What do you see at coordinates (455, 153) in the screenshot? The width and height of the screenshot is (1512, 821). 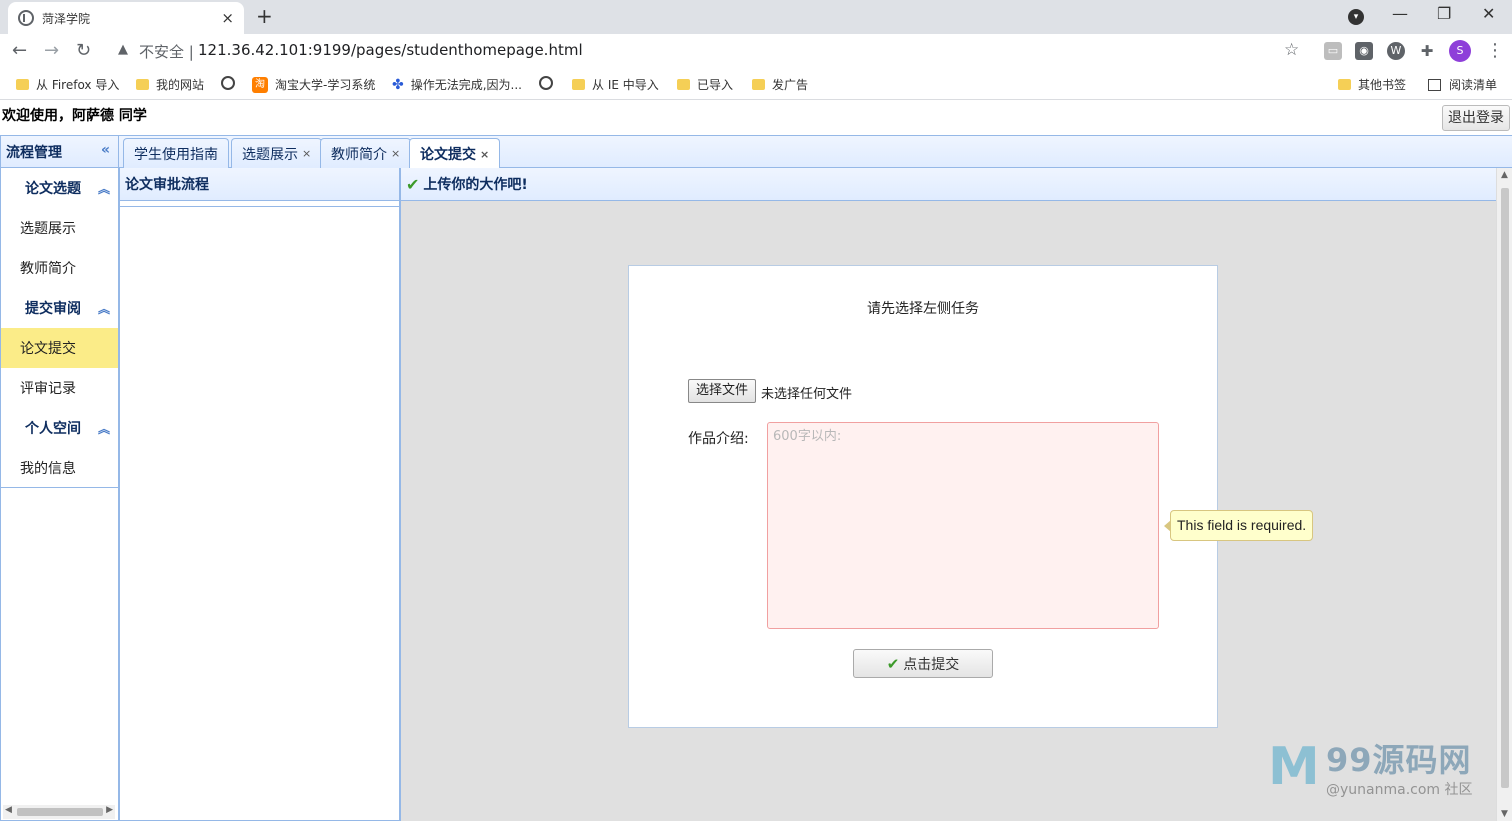 I see `tab-thesis-submit: 论文提交 ×` at bounding box center [455, 153].